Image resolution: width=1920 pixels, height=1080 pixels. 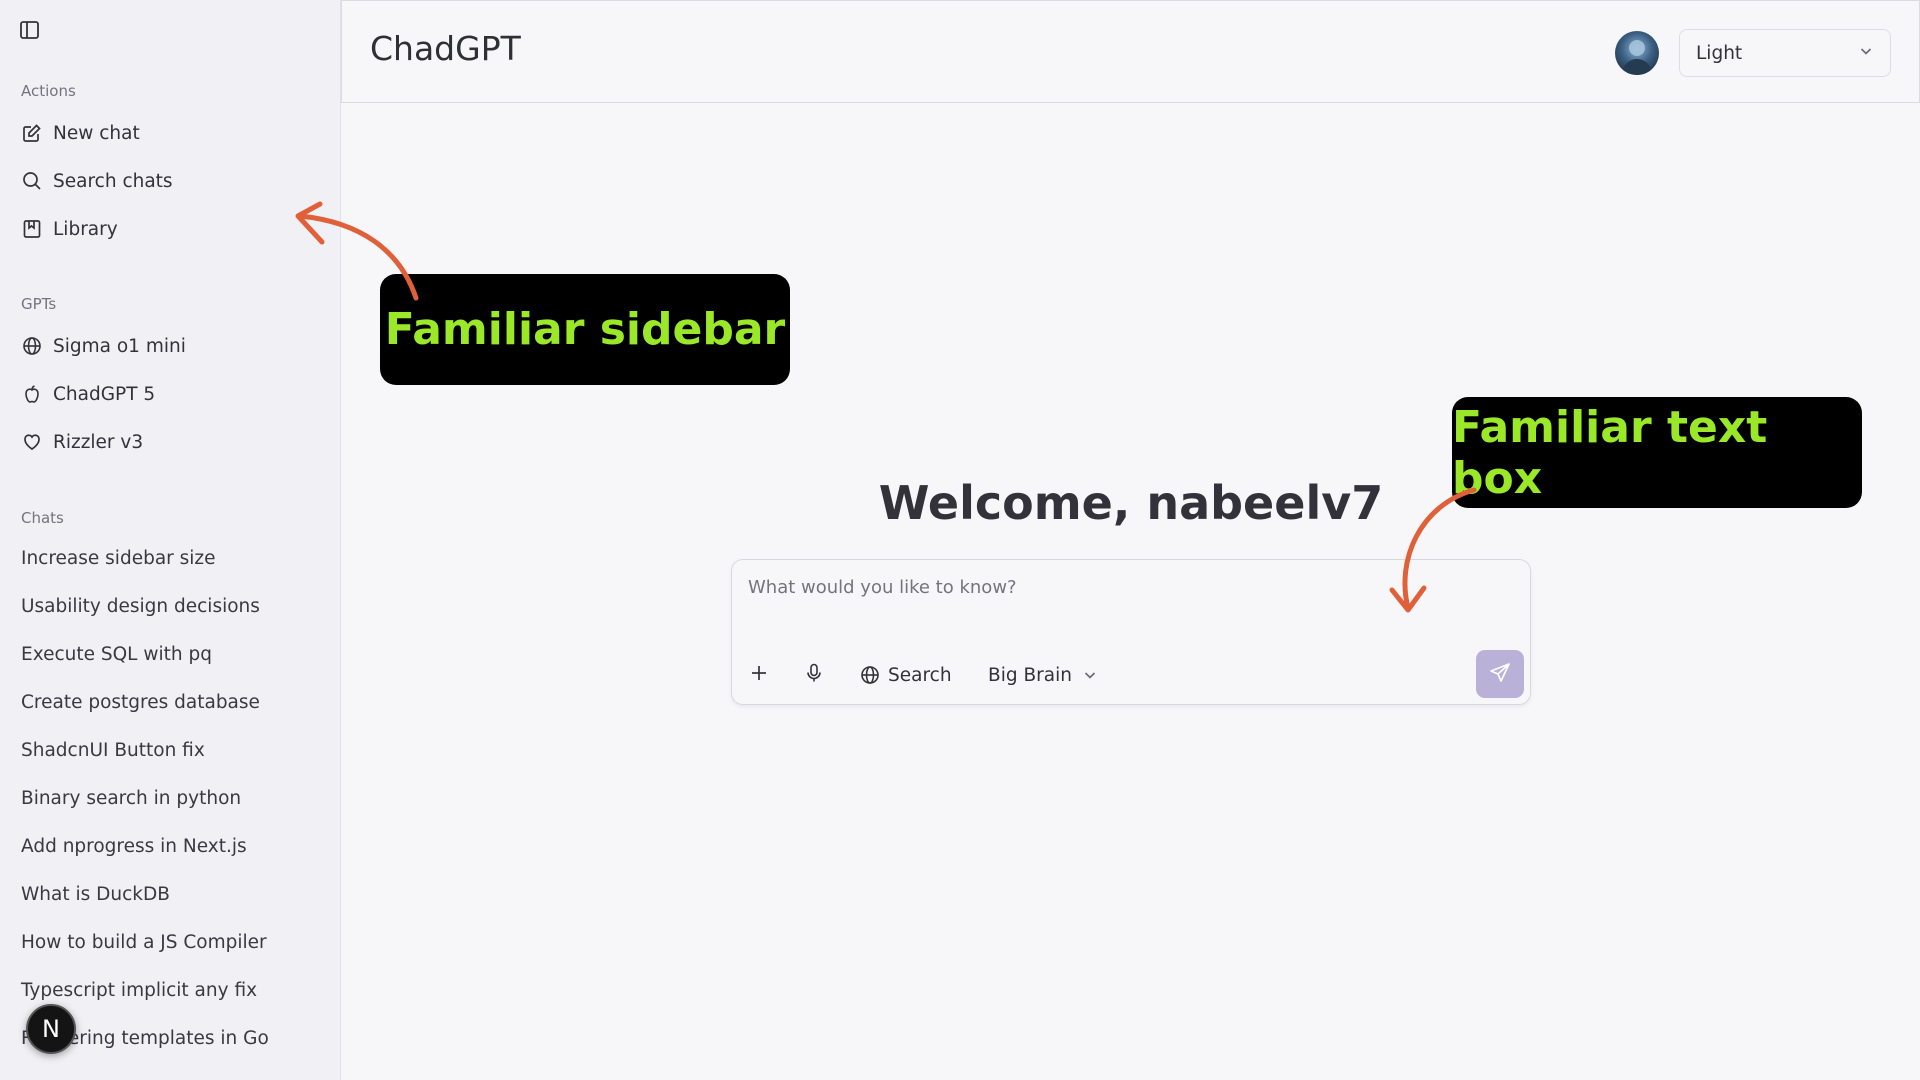 I want to click on chat-item: Binary search in python, so click(x=131, y=798).